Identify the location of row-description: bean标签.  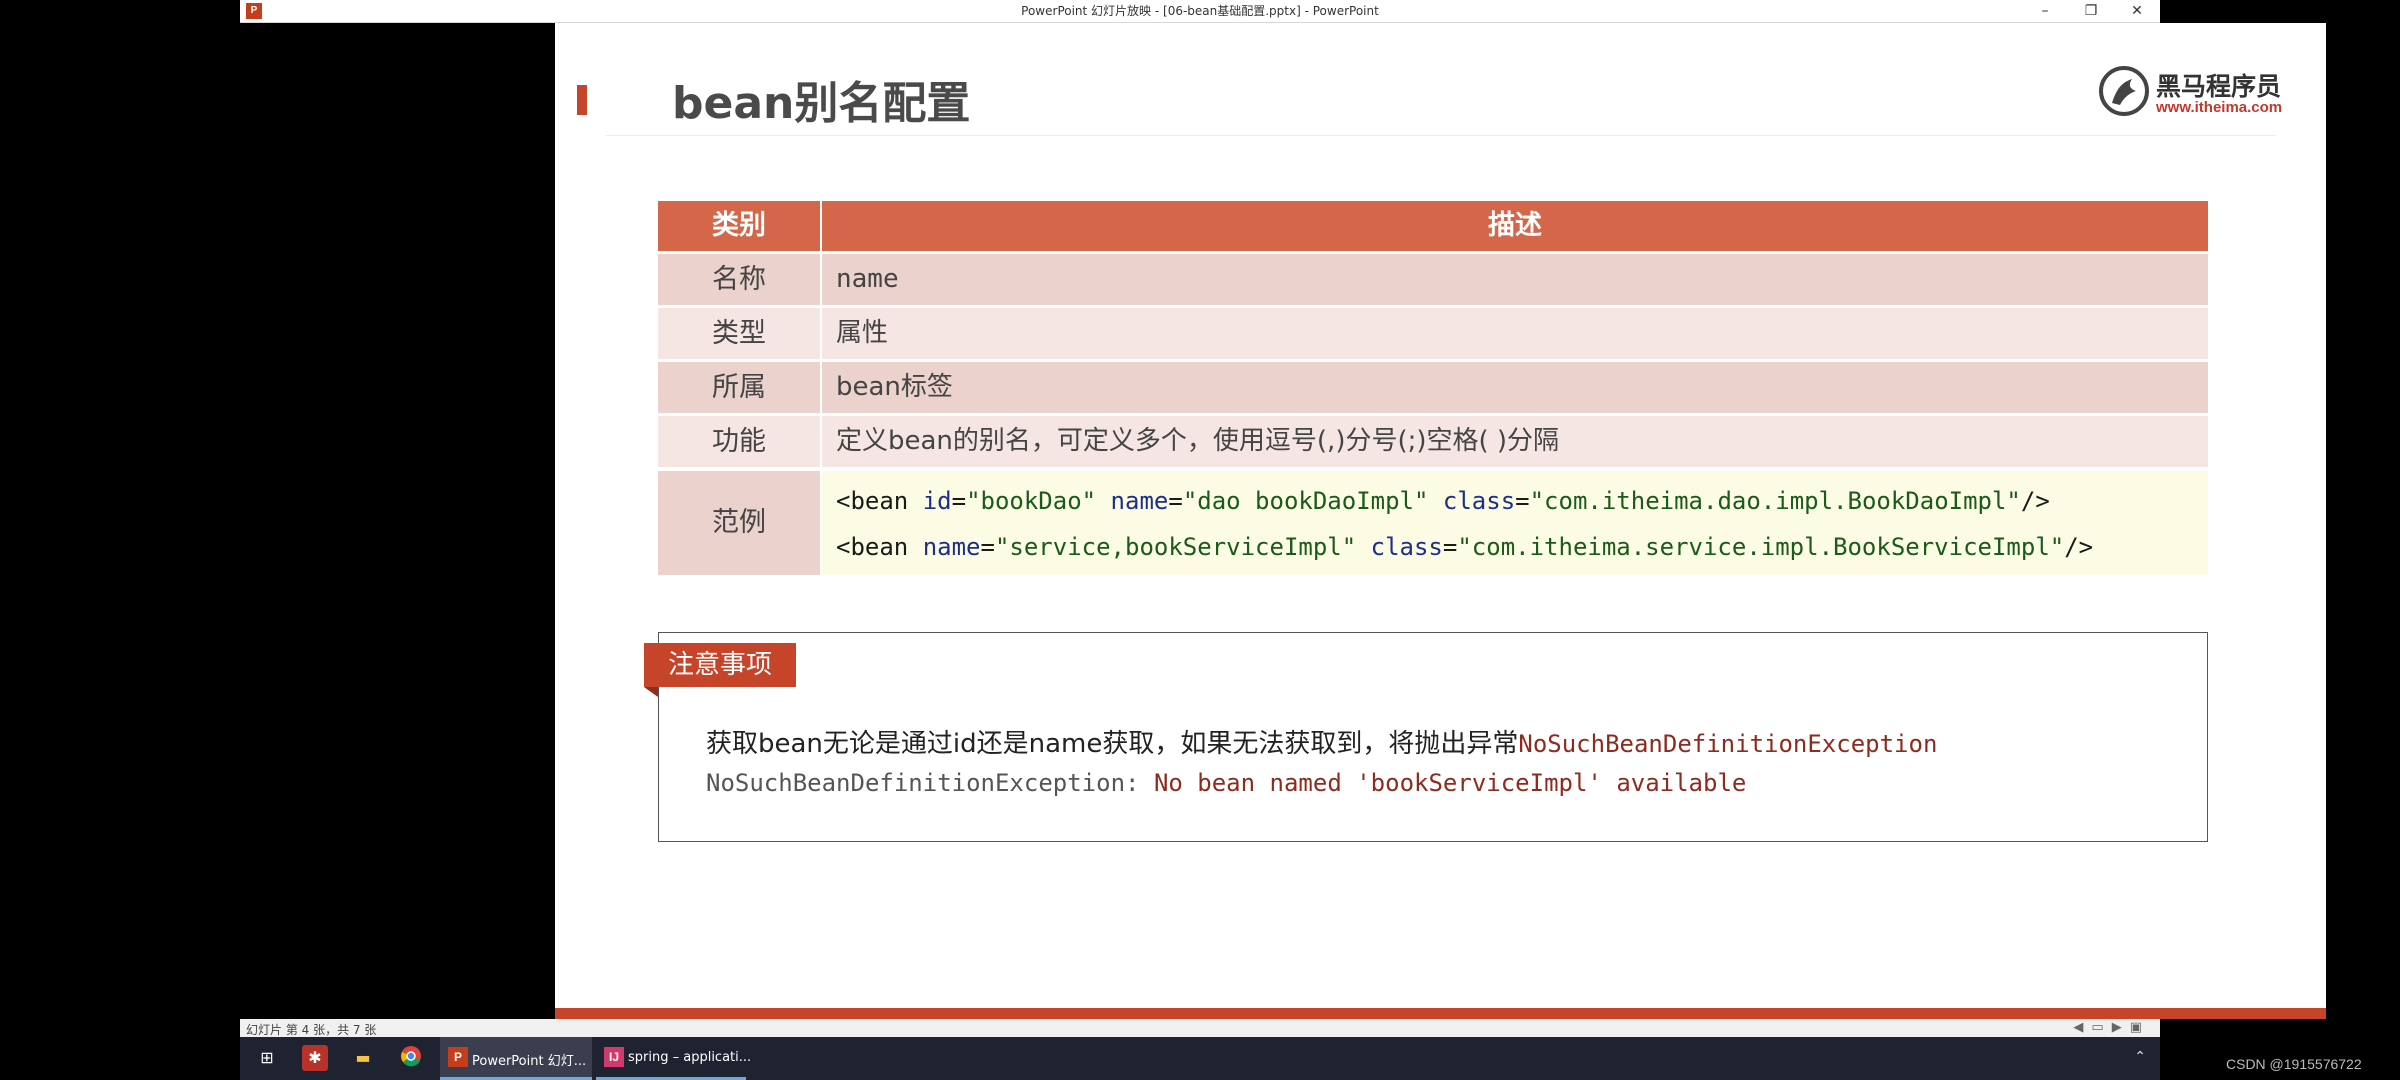
(1515, 387).